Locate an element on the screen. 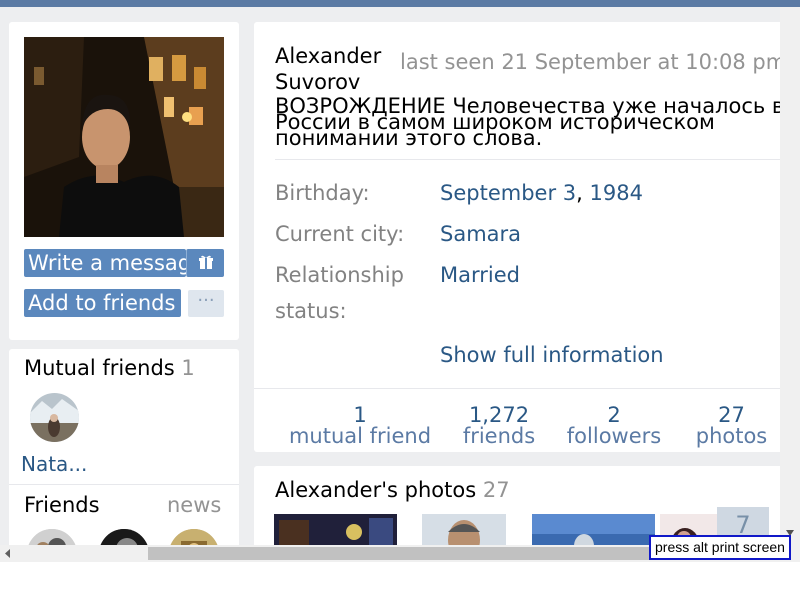 The height and width of the screenshot is (600, 800). relationship-status-value: Married is located at coordinates (480, 275).